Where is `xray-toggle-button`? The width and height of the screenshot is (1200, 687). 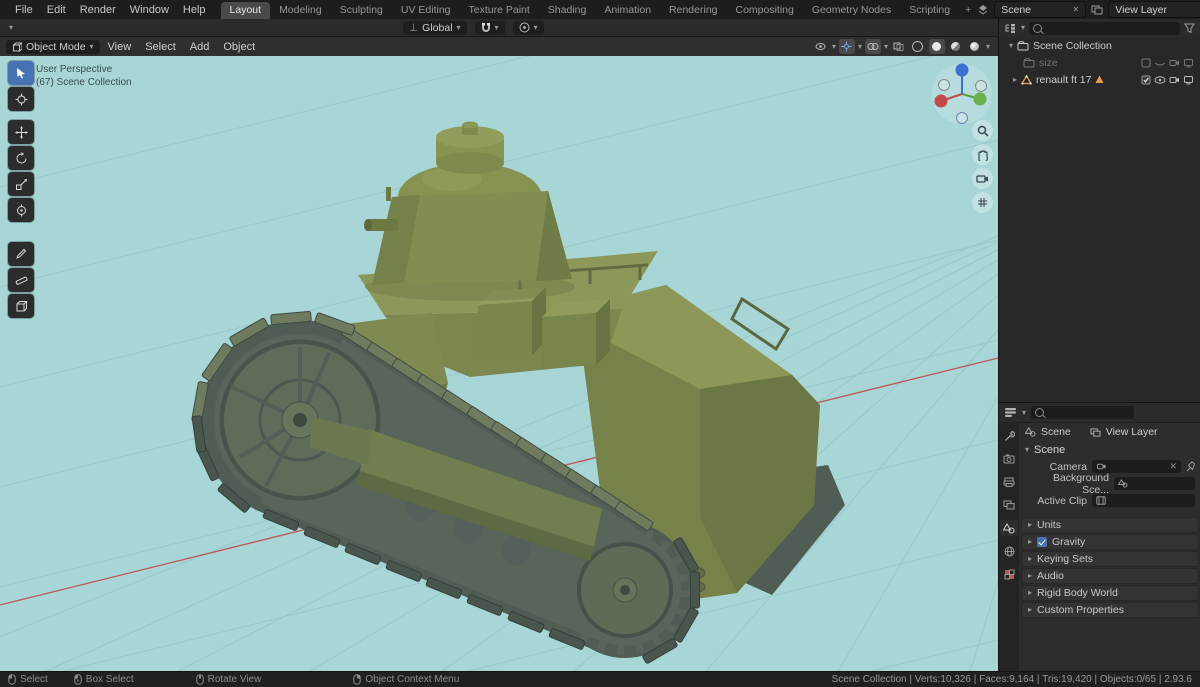 xray-toggle-button is located at coordinates (899, 46).